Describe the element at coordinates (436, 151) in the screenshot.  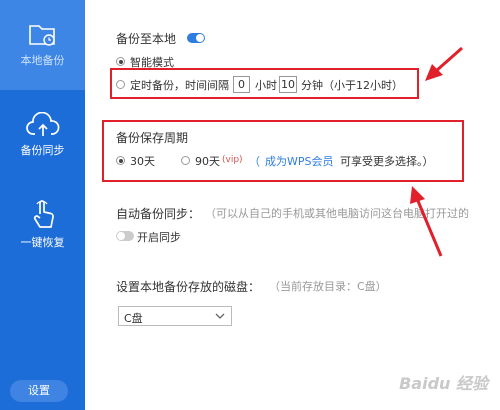
I see `annotation-arrows` at that location.